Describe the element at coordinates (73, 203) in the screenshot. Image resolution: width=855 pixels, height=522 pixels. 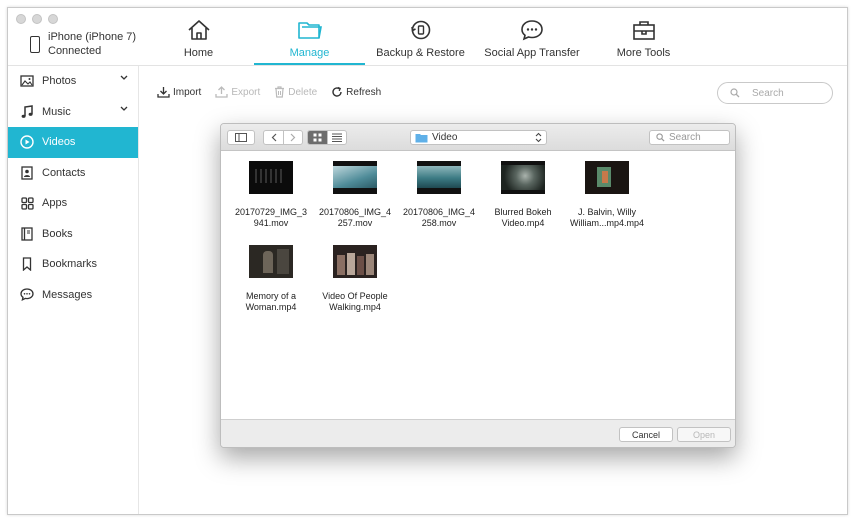
I see `sidebar-item-apps: Apps` at that location.